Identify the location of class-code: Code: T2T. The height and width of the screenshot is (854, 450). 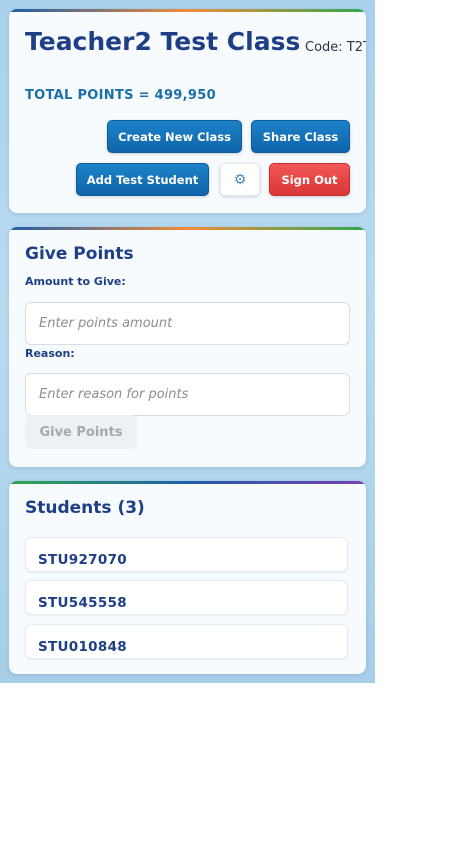
(335, 47).